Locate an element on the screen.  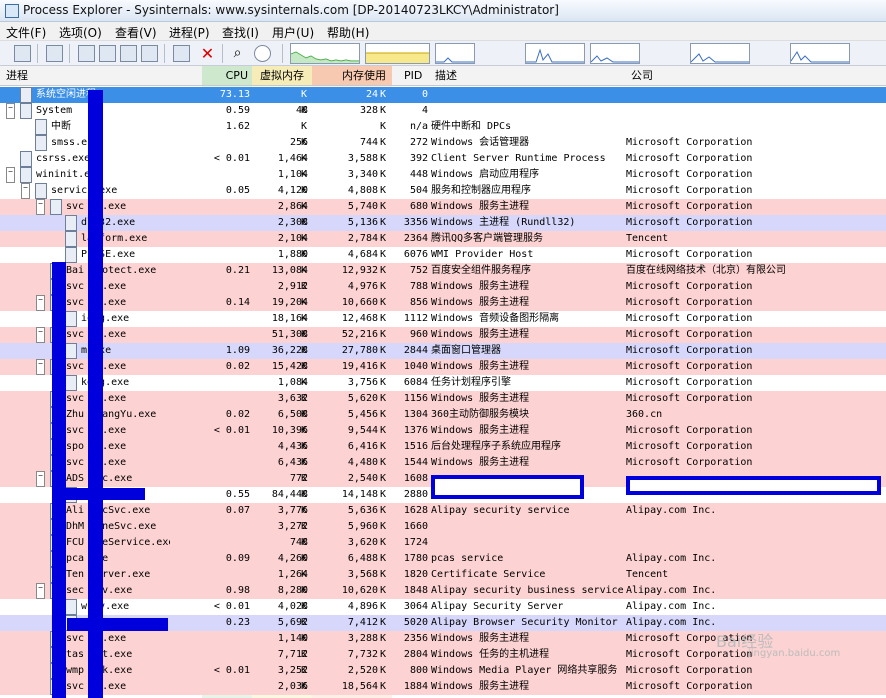
private-bytes-value is located at coordinates (280, 127).